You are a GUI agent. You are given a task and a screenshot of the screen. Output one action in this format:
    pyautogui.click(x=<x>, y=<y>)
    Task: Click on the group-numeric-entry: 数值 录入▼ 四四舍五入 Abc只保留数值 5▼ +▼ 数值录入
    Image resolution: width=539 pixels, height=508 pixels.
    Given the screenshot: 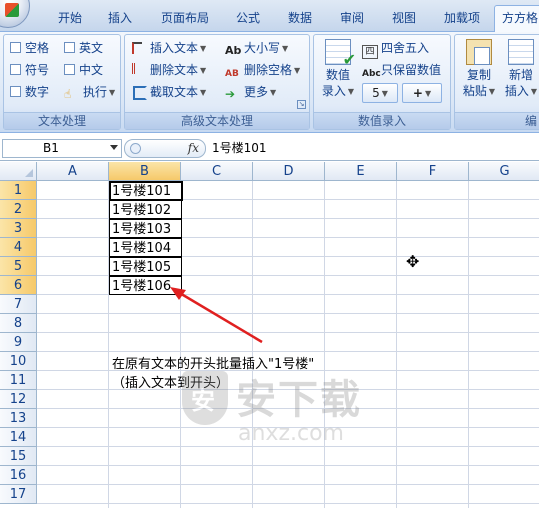 What is the action you would take?
    pyautogui.click(x=382, y=82)
    